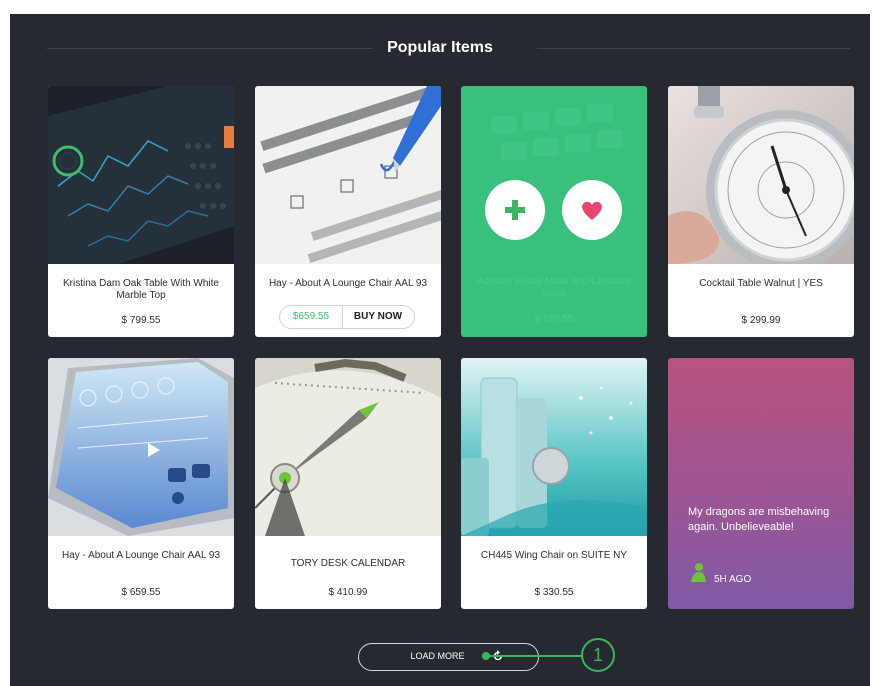 The width and height of the screenshot is (877, 686). What do you see at coordinates (141, 592) in the screenshot?
I see `product-price: $ 659.55` at bounding box center [141, 592].